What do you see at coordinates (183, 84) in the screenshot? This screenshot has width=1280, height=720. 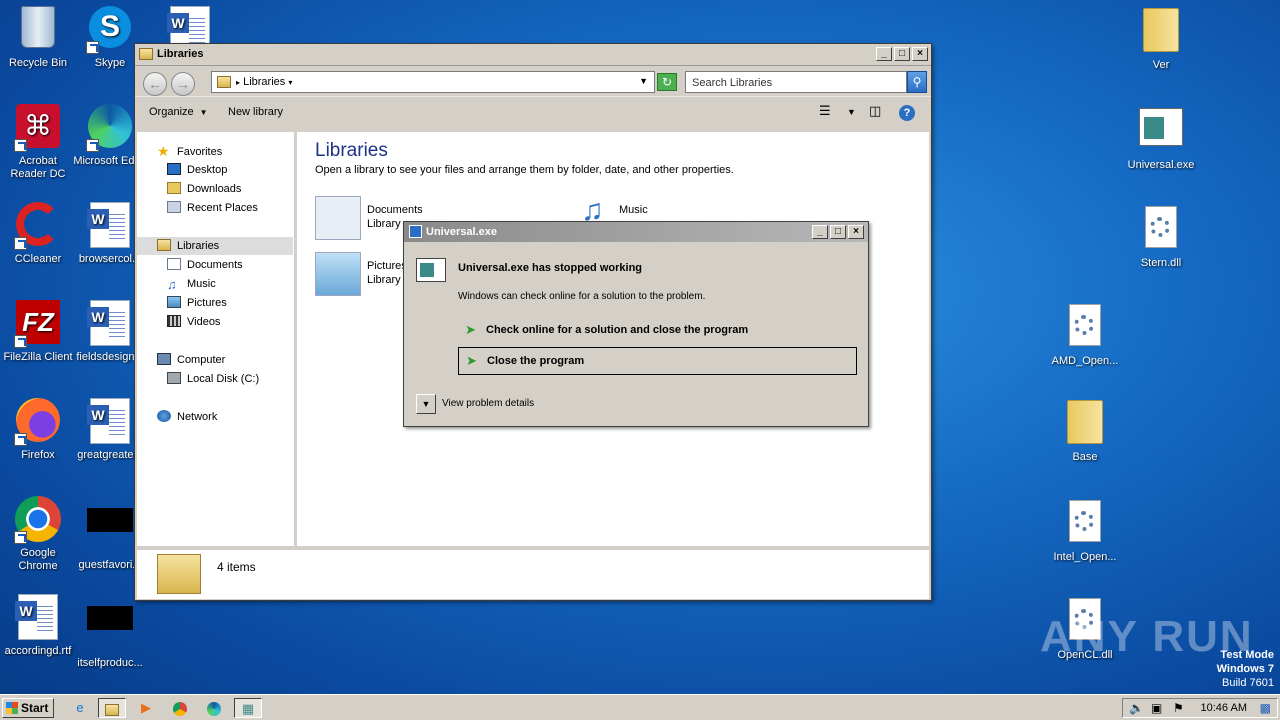 I see `forward-button: →` at bounding box center [183, 84].